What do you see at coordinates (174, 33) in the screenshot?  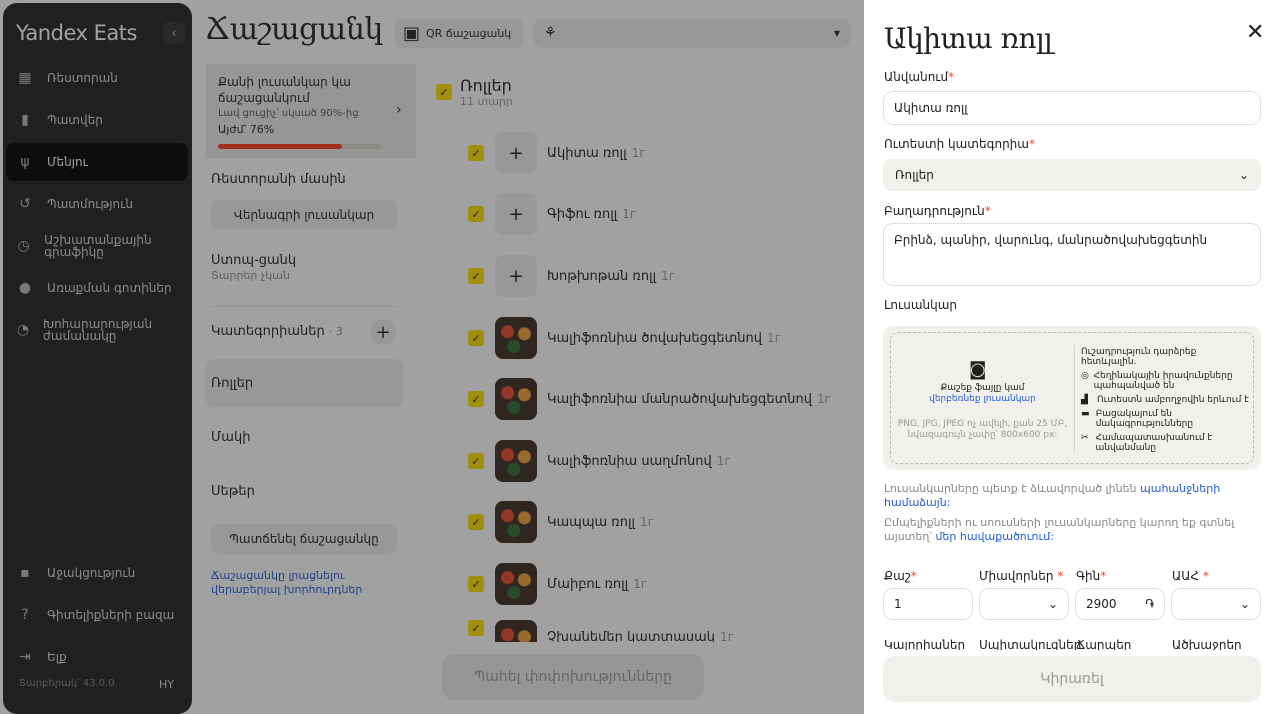 I see `collapse-sidebar-button: ‹` at bounding box center [174, 33].